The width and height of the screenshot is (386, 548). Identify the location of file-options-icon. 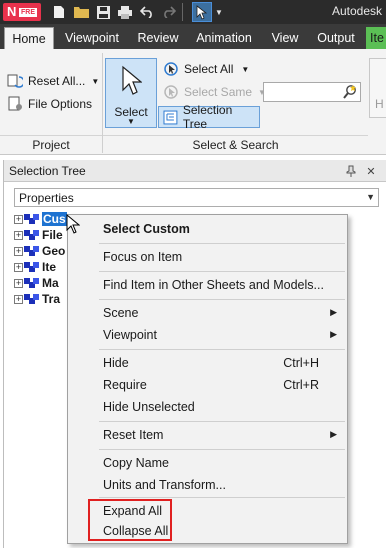
(15, 103).